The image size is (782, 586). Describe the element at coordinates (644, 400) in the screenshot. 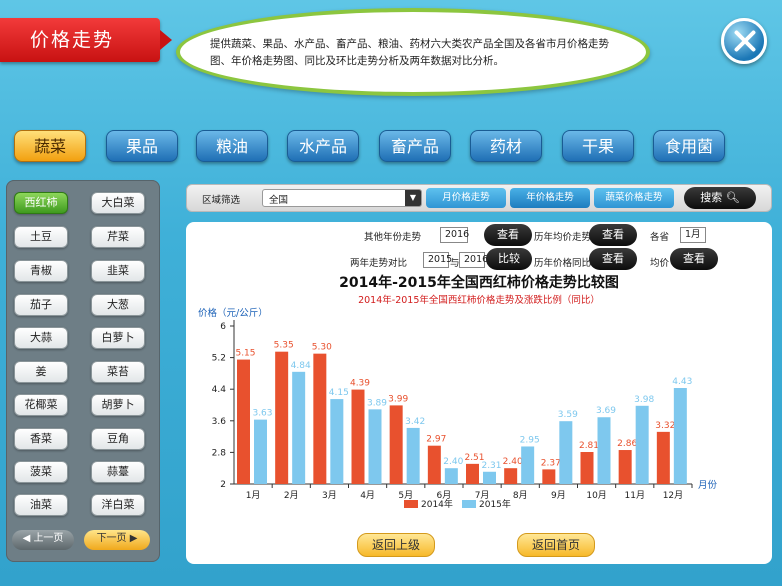

I see `data-label: 3.98` at that location.